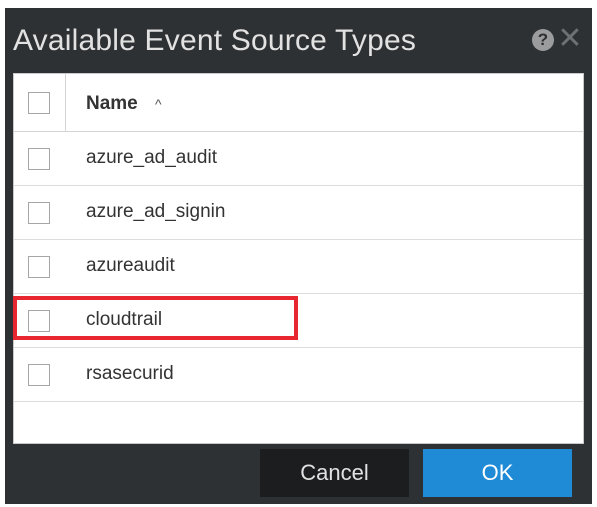 The width and height of the screenshot is (597, 507). What do you see at coordinates (298, 375) in the screenshot?
I see `table-row: rsasecurid` at bounding box center [298, 375].